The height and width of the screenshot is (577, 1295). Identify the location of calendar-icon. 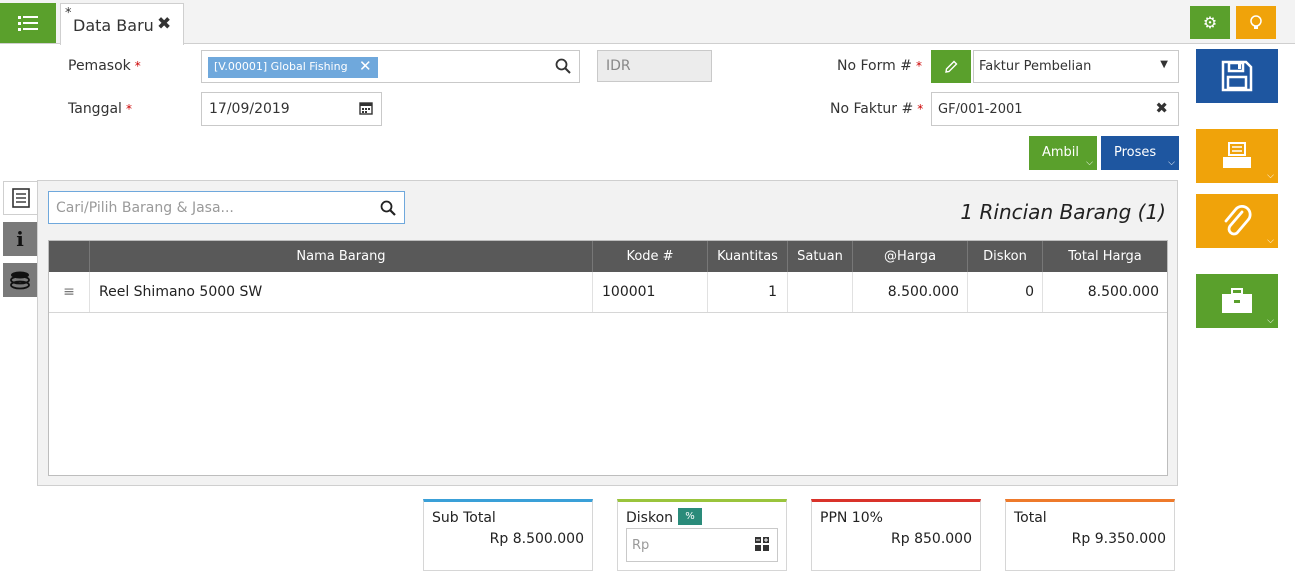
(366, 108).